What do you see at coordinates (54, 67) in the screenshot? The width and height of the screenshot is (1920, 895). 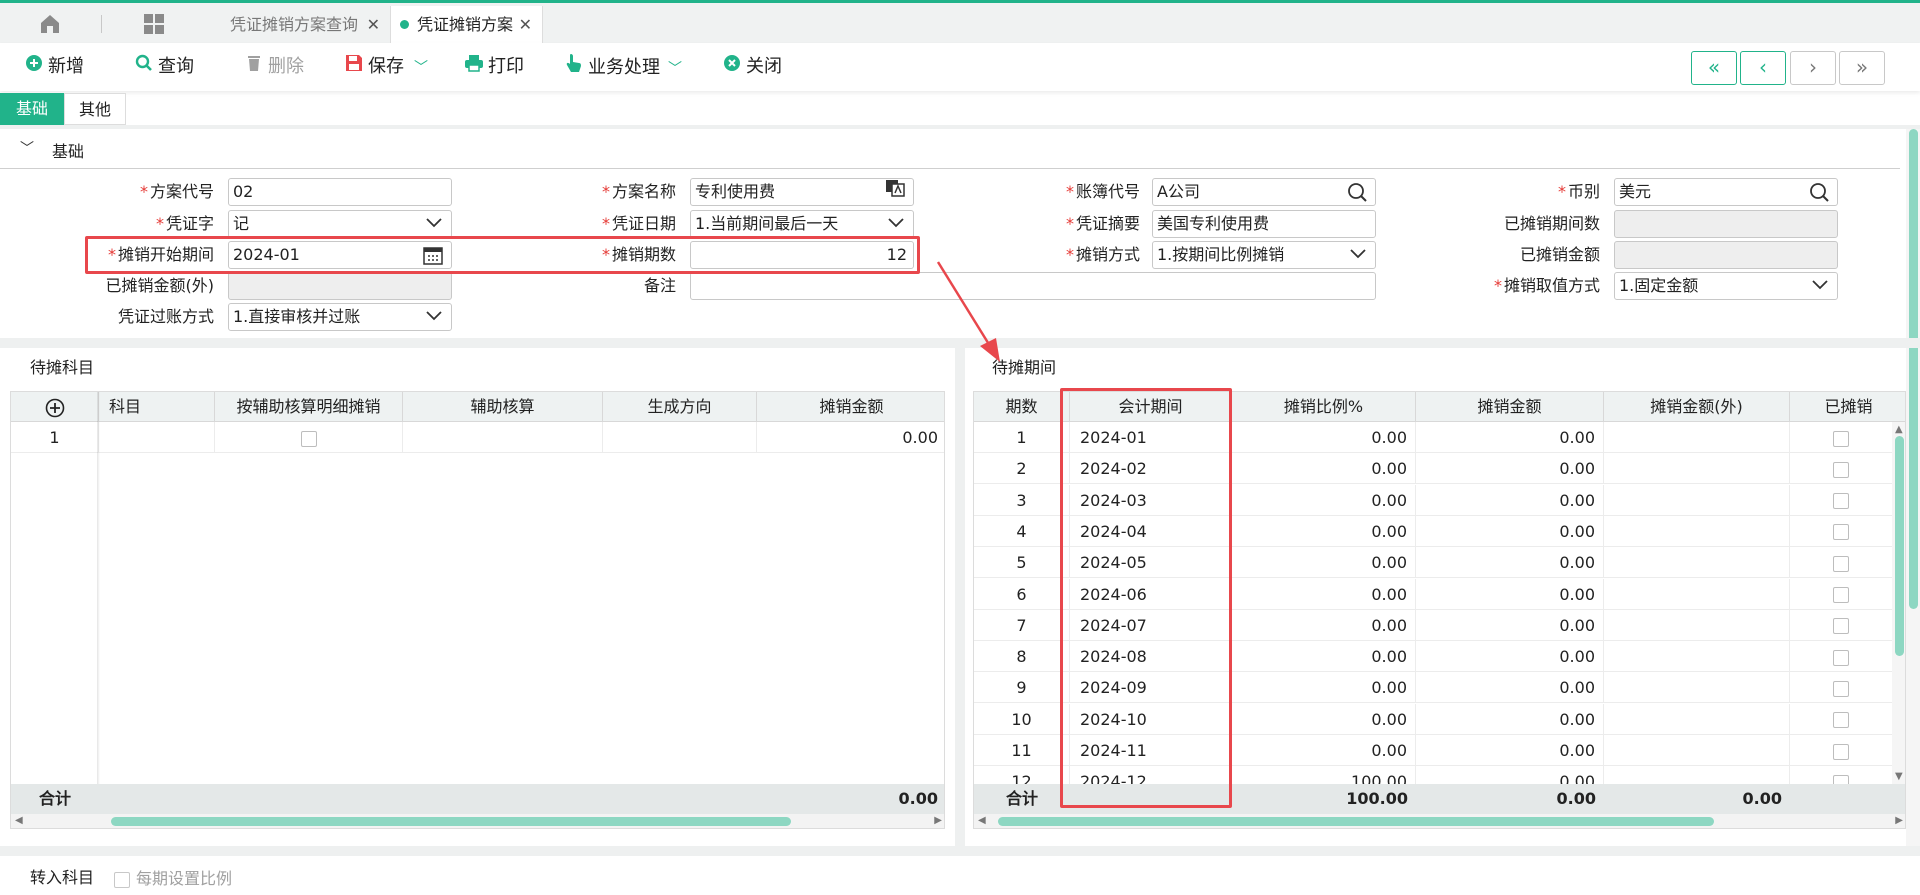 I see `new-button: 新增` at bounding box center [54, 67].